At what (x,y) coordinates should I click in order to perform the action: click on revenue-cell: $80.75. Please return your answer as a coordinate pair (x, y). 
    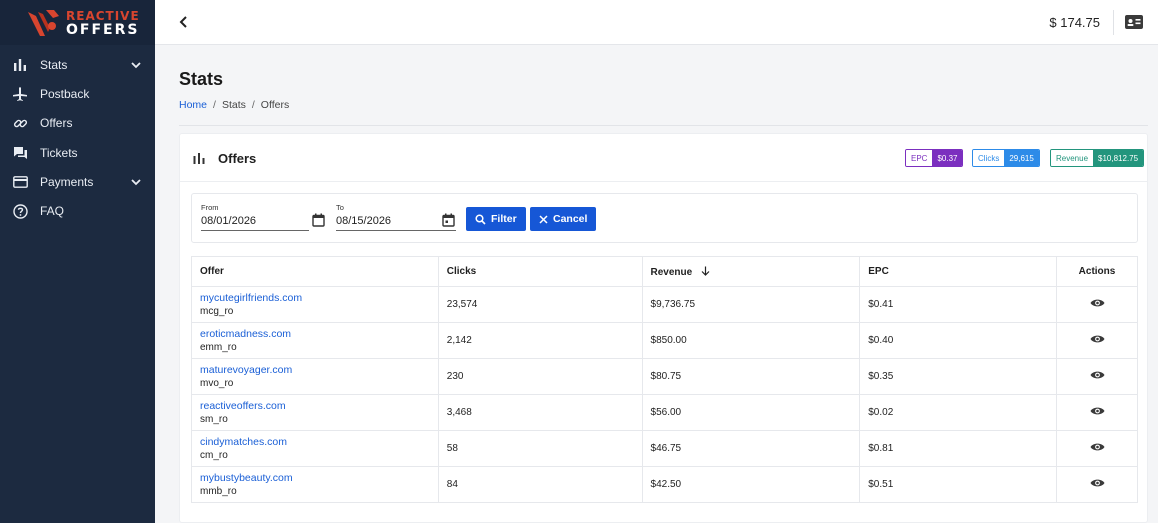
    Looking at the image, I should click on (751, 376).